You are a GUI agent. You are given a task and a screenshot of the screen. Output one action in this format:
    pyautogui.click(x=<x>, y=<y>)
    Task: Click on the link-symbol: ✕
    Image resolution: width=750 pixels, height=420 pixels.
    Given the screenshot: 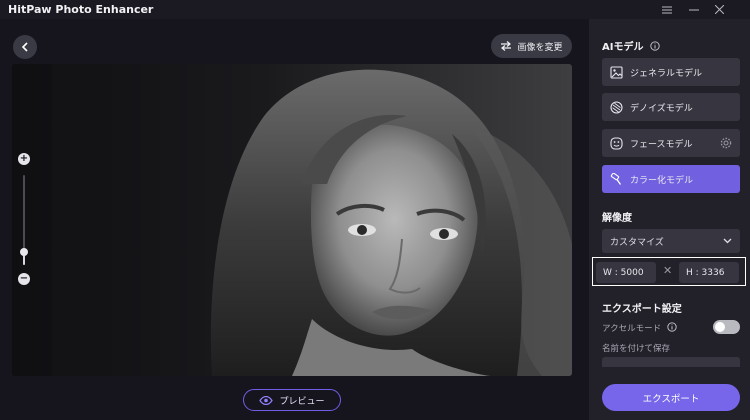 What is the action you would take?
    pyautogui.click(x=667, y=270)
    